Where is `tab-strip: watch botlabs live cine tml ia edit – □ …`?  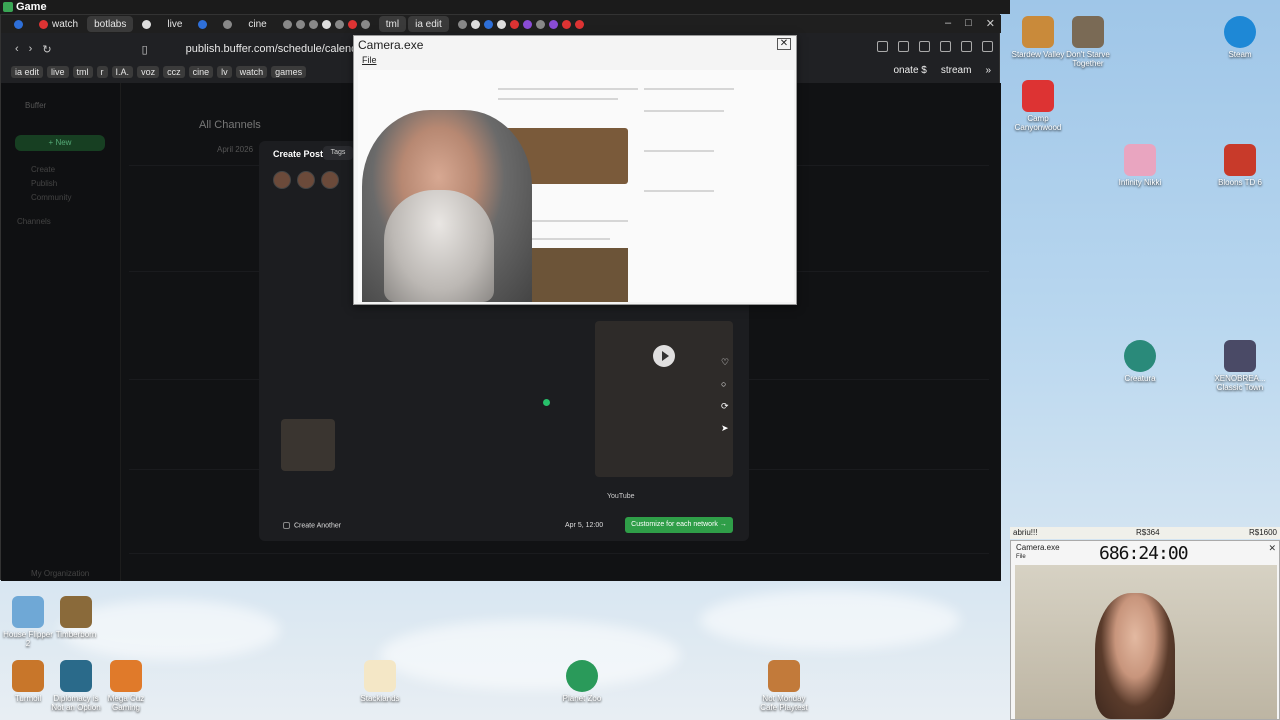 tab-strip: watch botlabs live cine tml ia edit – □ … is located at coordinates (501, 24).